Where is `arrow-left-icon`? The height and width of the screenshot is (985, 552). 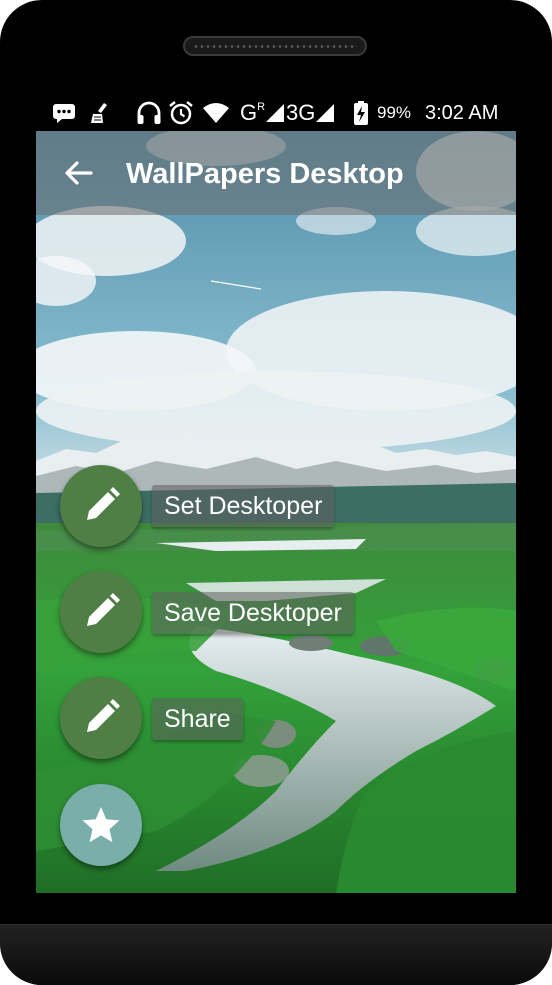 arrow-left-icon is located at coordinates (79, 173).